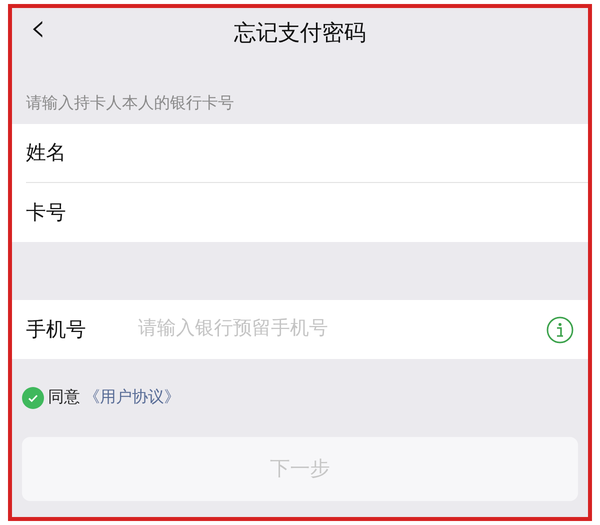 The height and width of the screenshot is (525, 600). I want to click on phone-field: 手机号 请输入银行预留手机号, so click(300, 329).